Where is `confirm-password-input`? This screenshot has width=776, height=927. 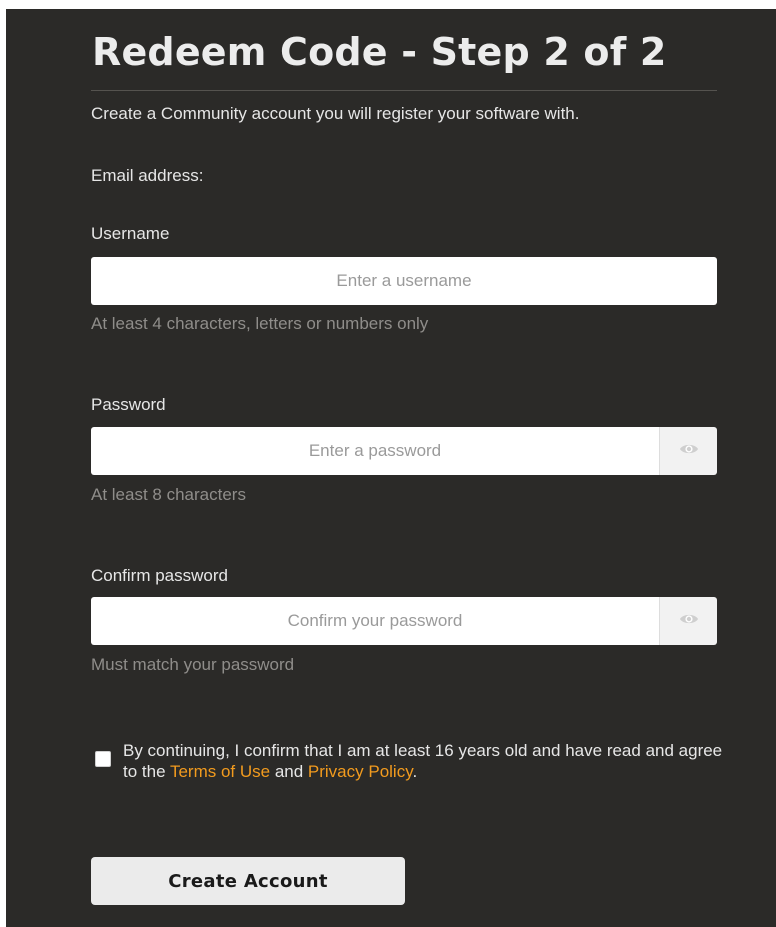 confirm-password-input is located at coordinates (375, 621).